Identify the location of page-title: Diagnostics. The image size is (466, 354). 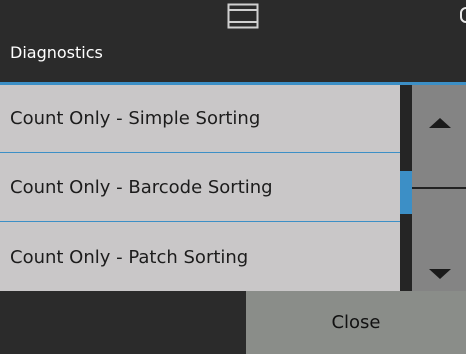
(56, 52).